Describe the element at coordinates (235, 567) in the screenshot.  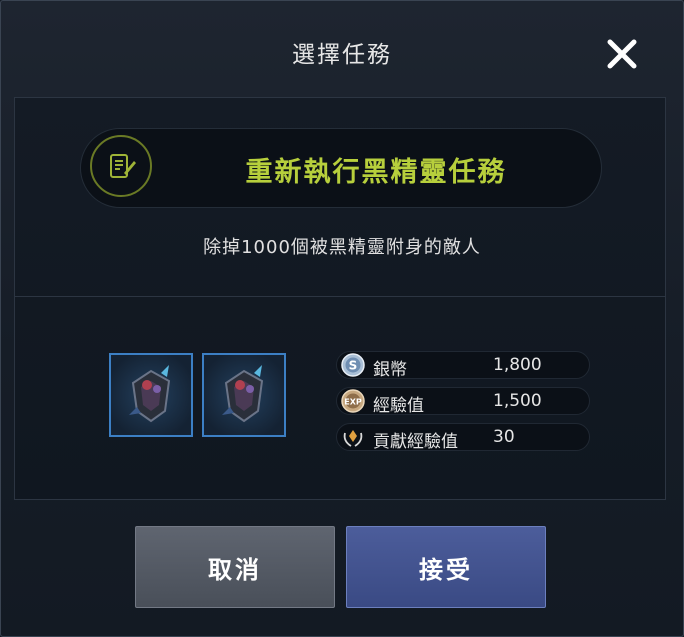
I see `cancel-button: 取消` at that location.